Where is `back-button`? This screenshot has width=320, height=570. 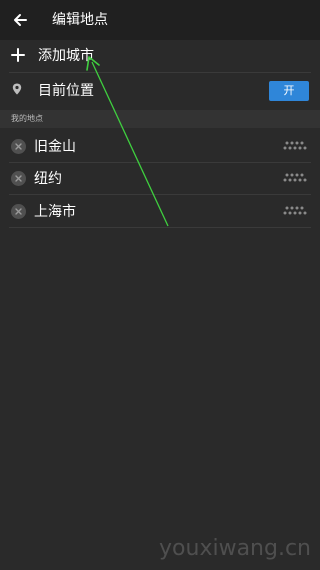
back-button is located at coordinates (20, 20).